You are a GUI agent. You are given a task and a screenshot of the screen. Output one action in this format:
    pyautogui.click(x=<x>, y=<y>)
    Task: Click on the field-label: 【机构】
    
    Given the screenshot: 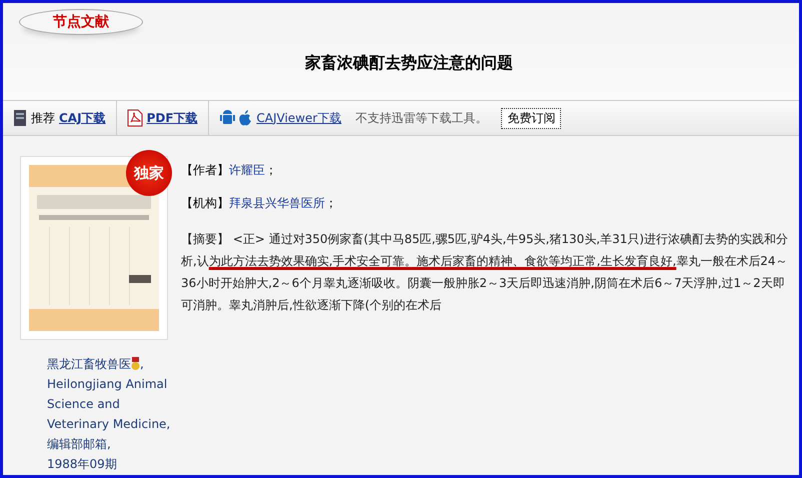 What is the action you would take?
    pyautogui.click(x=205, y=203)
    